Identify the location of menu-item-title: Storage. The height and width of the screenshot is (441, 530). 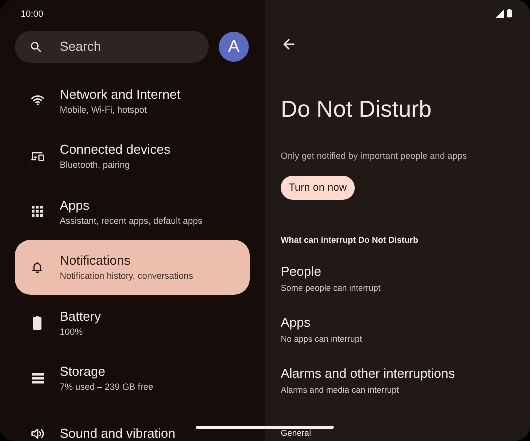
(83, 372).